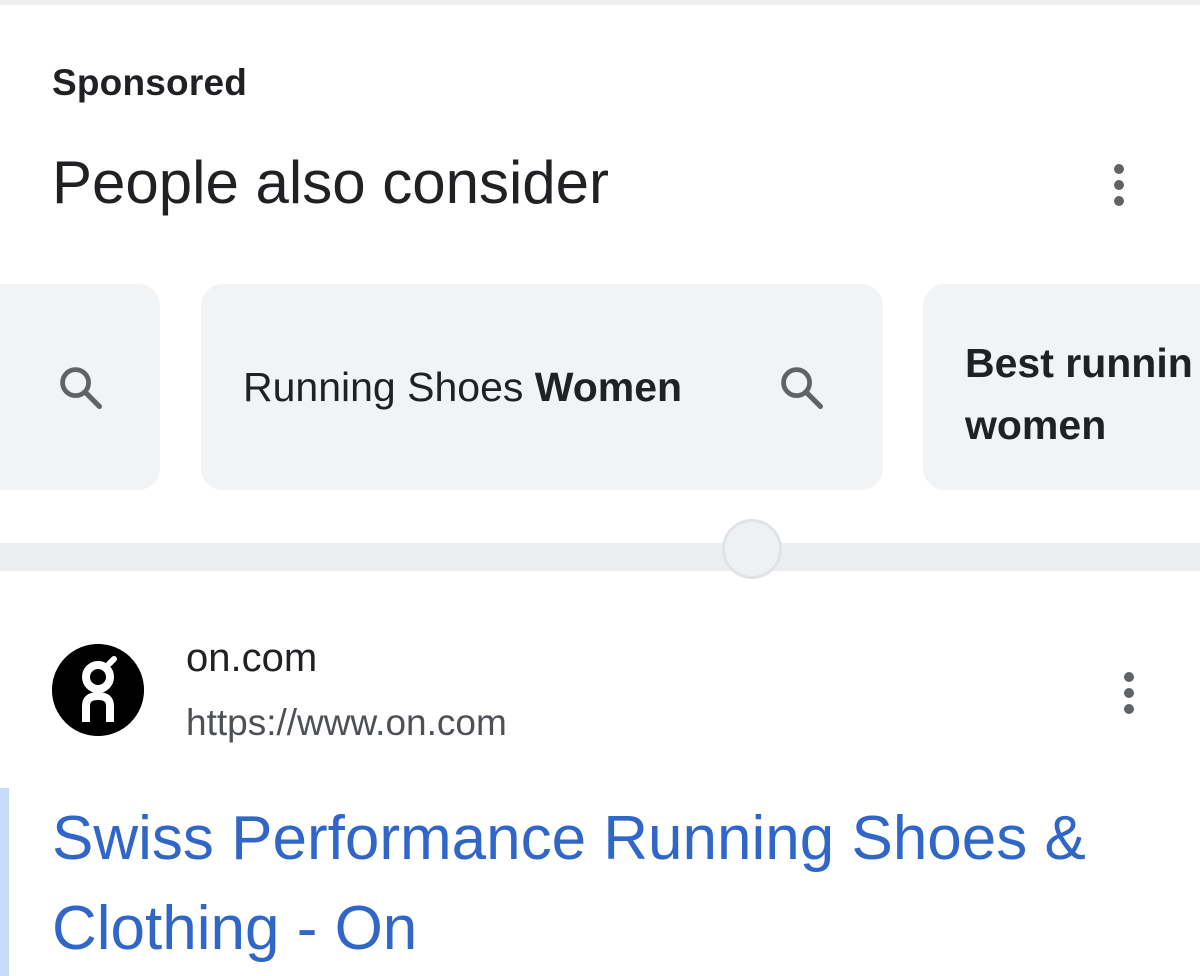 This screenshot has width=1200, height=976. I want to click on chip-label-bold: Women, so click(608, 387).